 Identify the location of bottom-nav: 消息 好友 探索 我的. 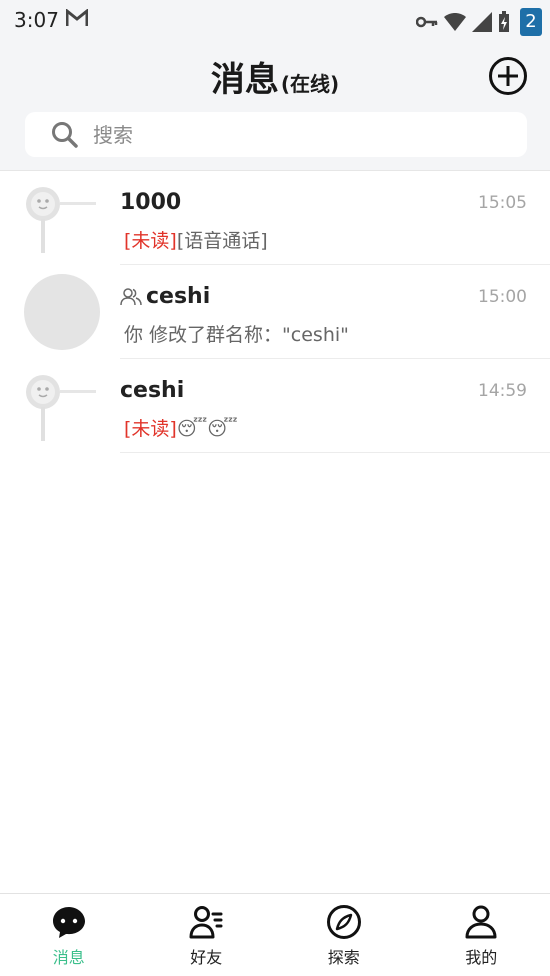
(275, 934).